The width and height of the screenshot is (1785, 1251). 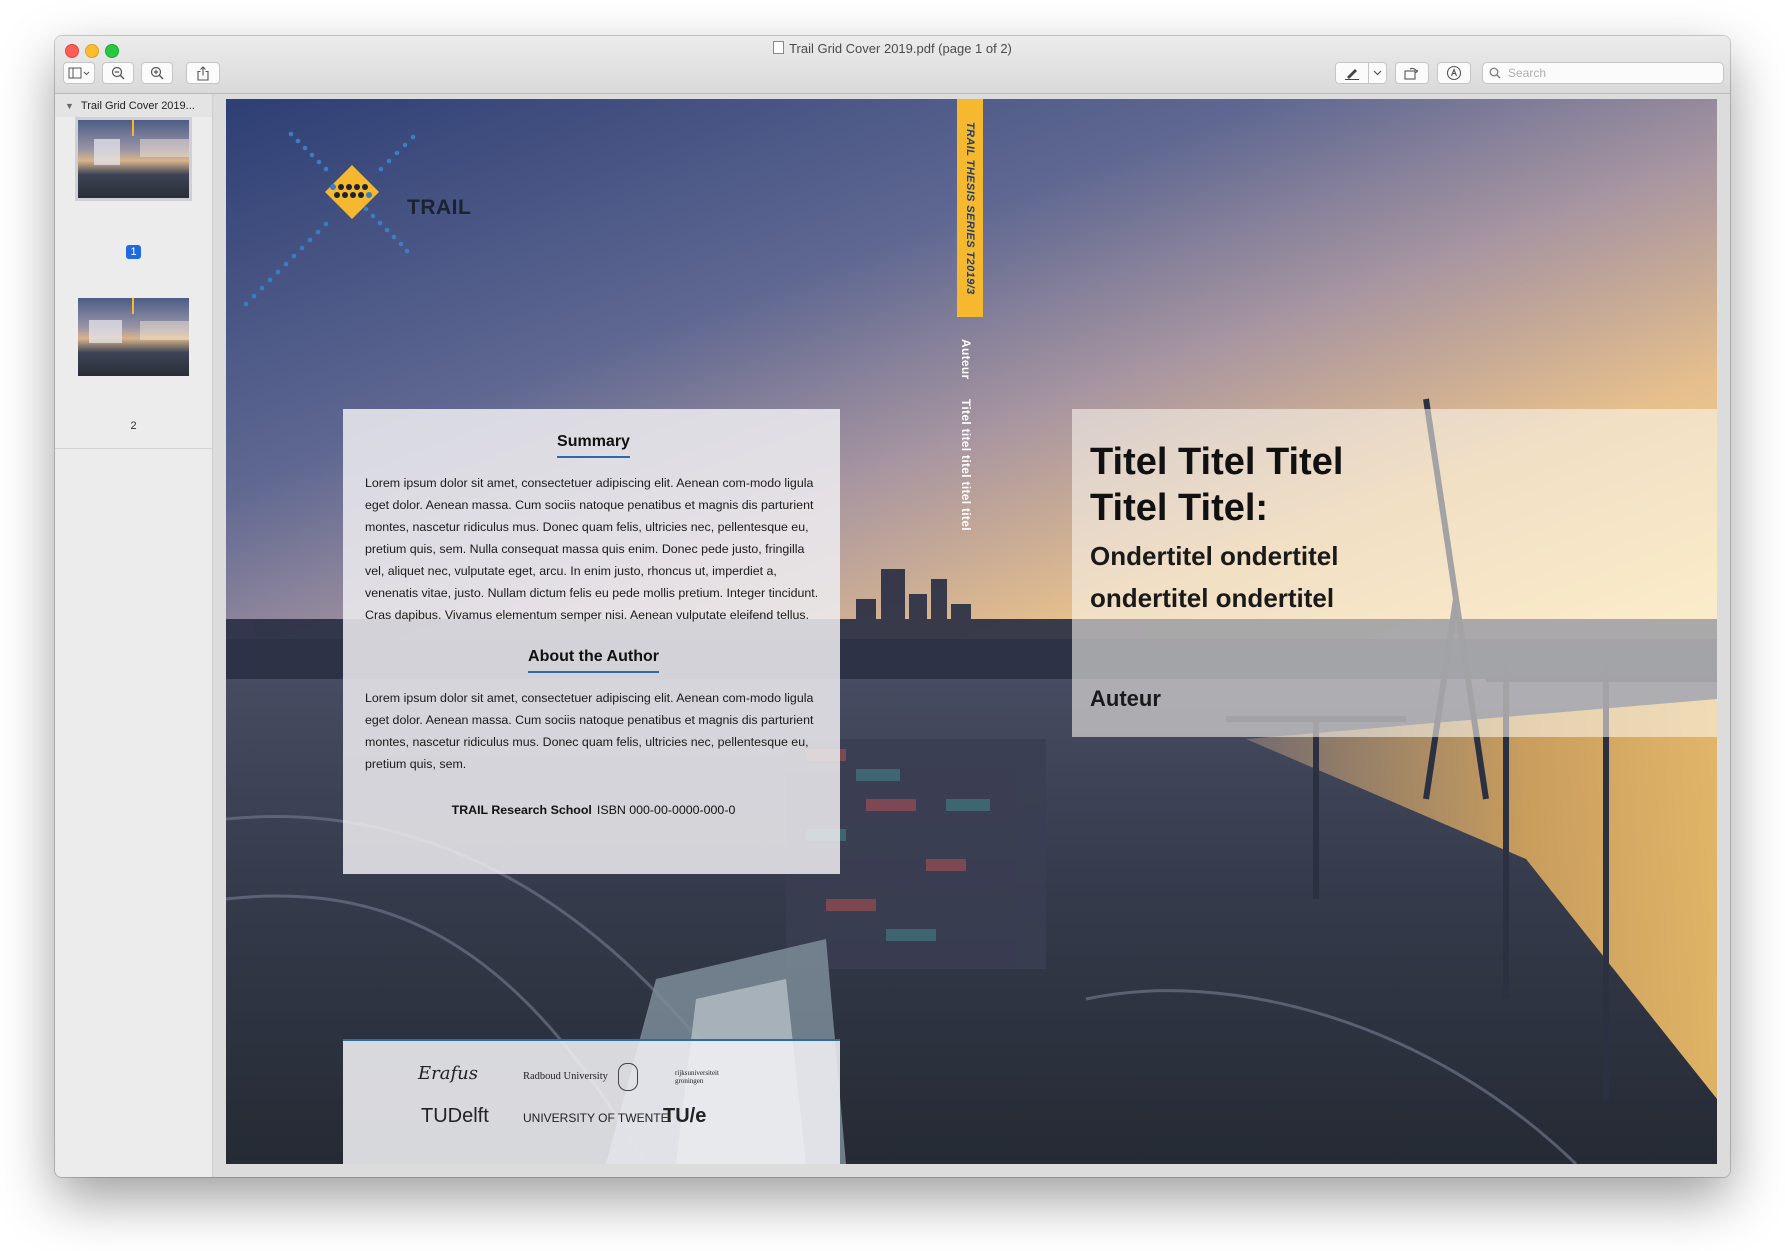 I want to click on share-icon, so click(x=203, y=73).